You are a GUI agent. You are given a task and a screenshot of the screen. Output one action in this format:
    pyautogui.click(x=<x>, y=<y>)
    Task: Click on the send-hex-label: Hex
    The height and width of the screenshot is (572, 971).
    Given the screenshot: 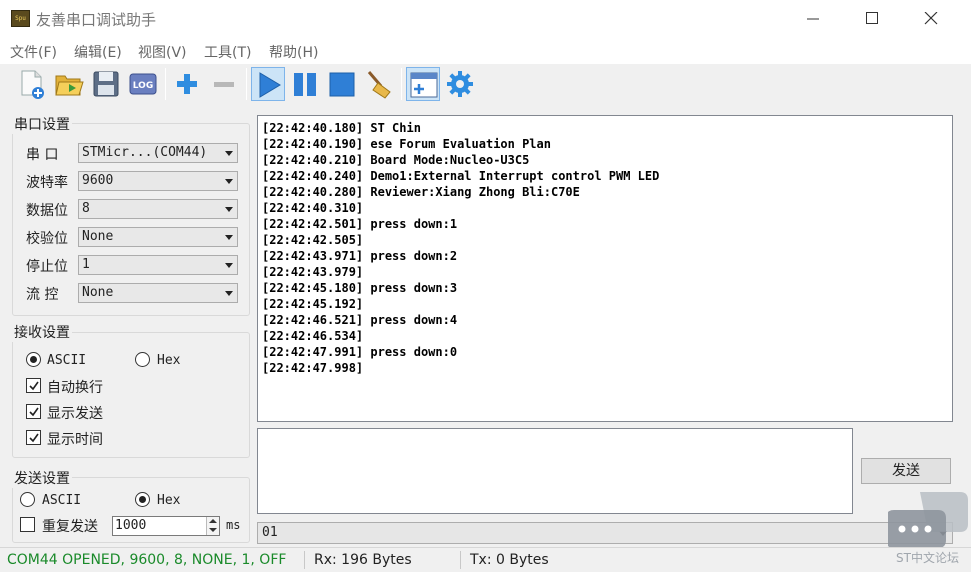 What is the action you would take?
    pyautogui.click(x=169, y=500)
    